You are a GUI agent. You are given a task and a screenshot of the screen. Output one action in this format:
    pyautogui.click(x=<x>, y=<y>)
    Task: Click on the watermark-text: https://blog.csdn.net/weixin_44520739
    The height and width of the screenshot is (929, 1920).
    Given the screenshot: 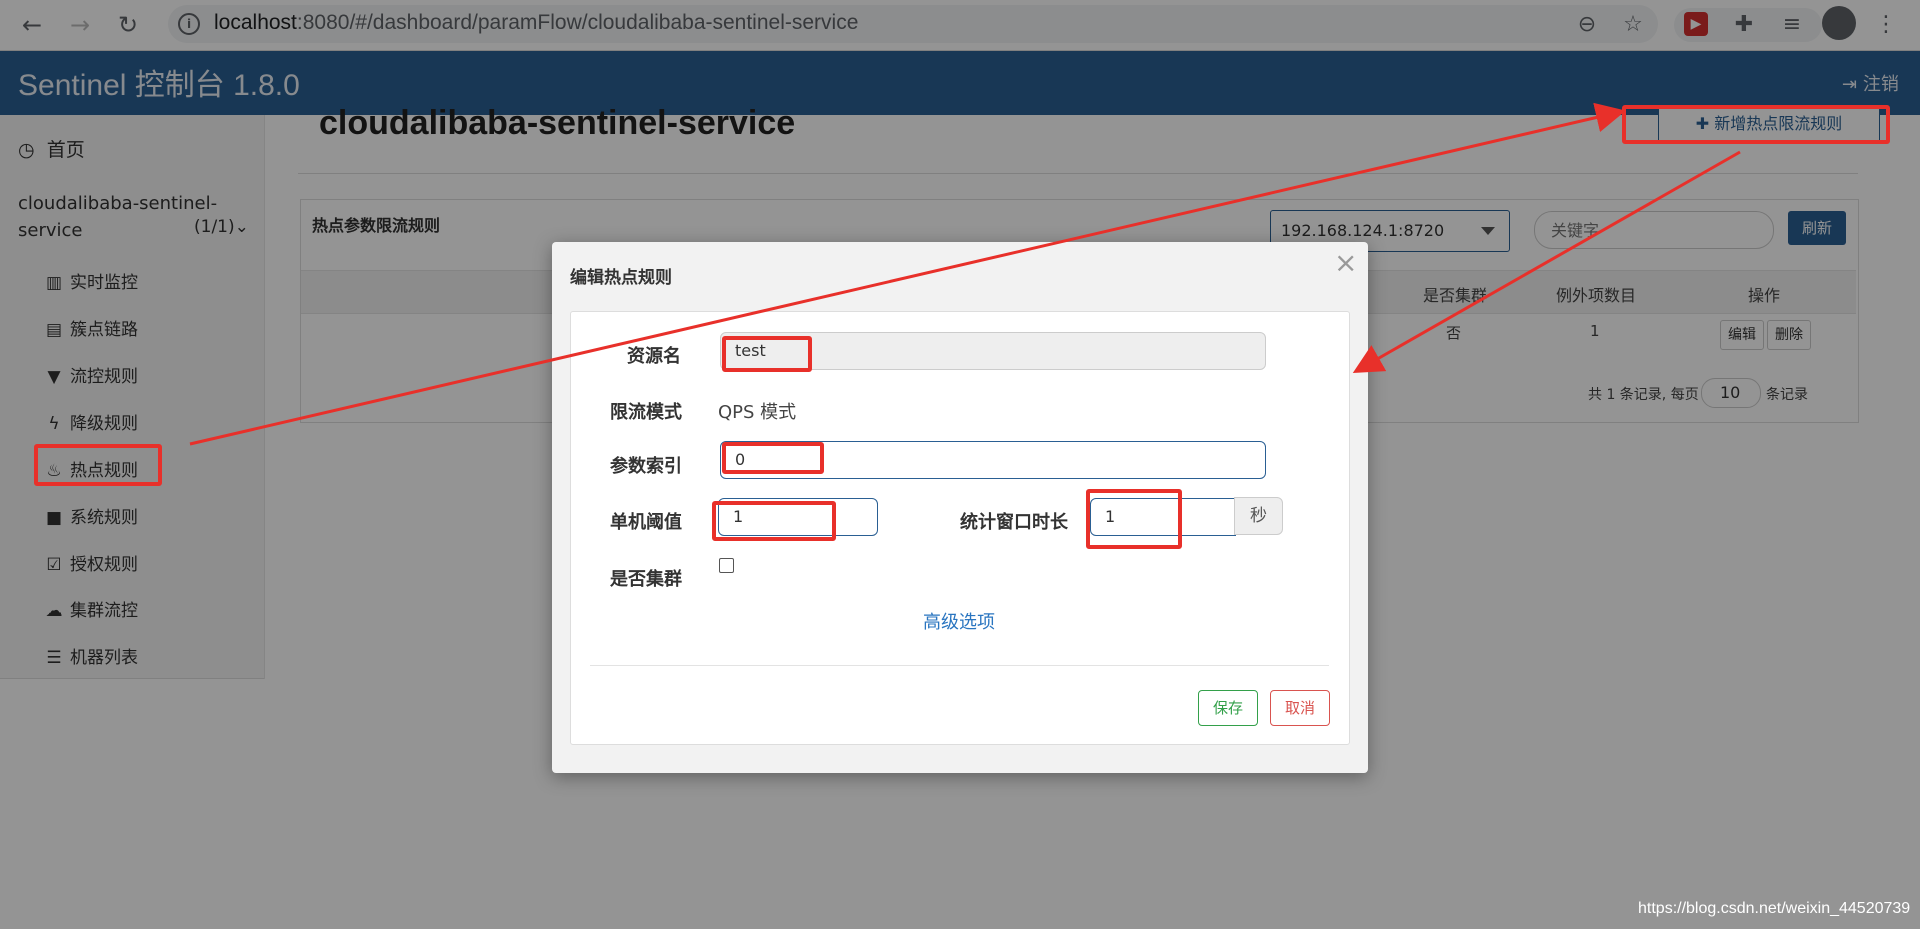 What is the action you would take?
    pyautogui.click(x=1774, y=908)
    